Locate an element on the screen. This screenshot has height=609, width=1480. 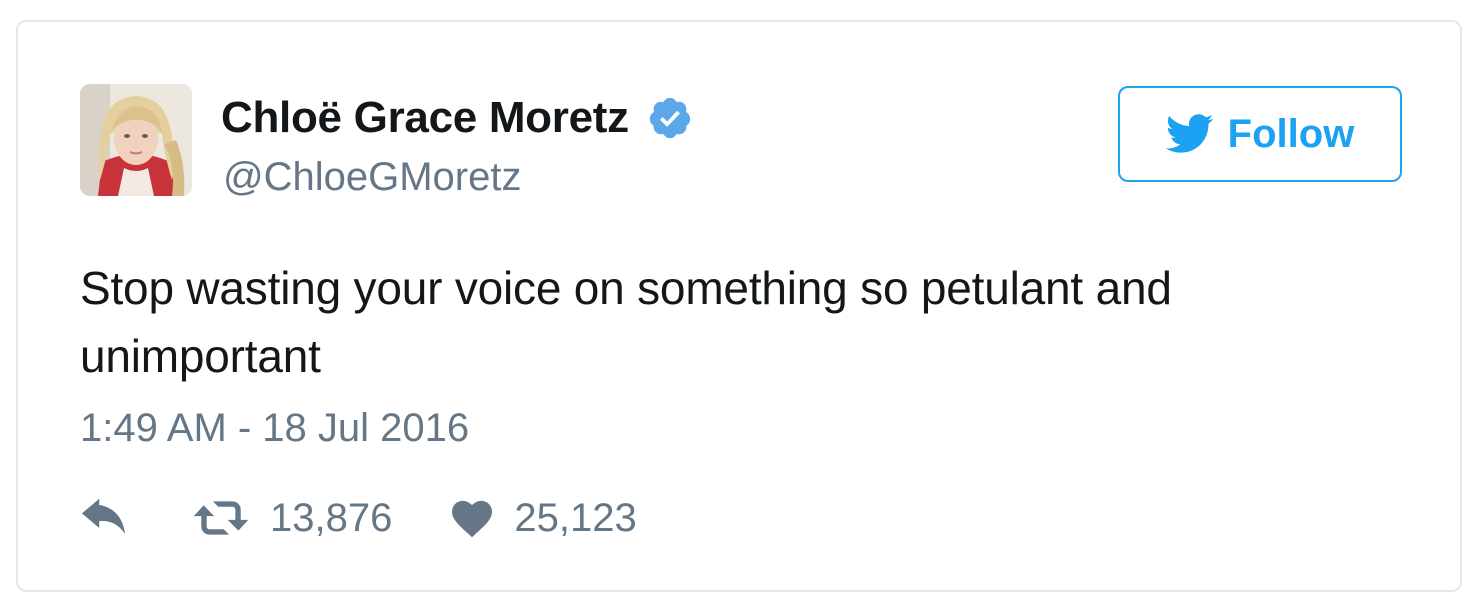
like-count: 25,123 is located at coordinates (575, 517).